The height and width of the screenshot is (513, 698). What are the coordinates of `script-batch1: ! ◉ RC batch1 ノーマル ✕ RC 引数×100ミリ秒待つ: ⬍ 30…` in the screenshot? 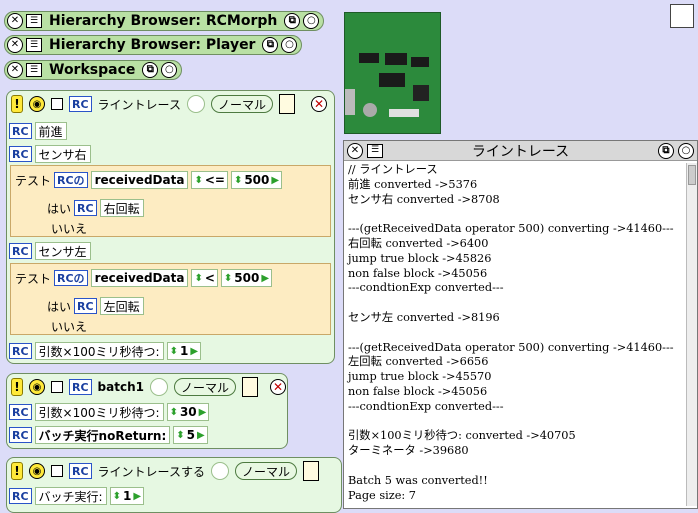 It's located at (147, 411).